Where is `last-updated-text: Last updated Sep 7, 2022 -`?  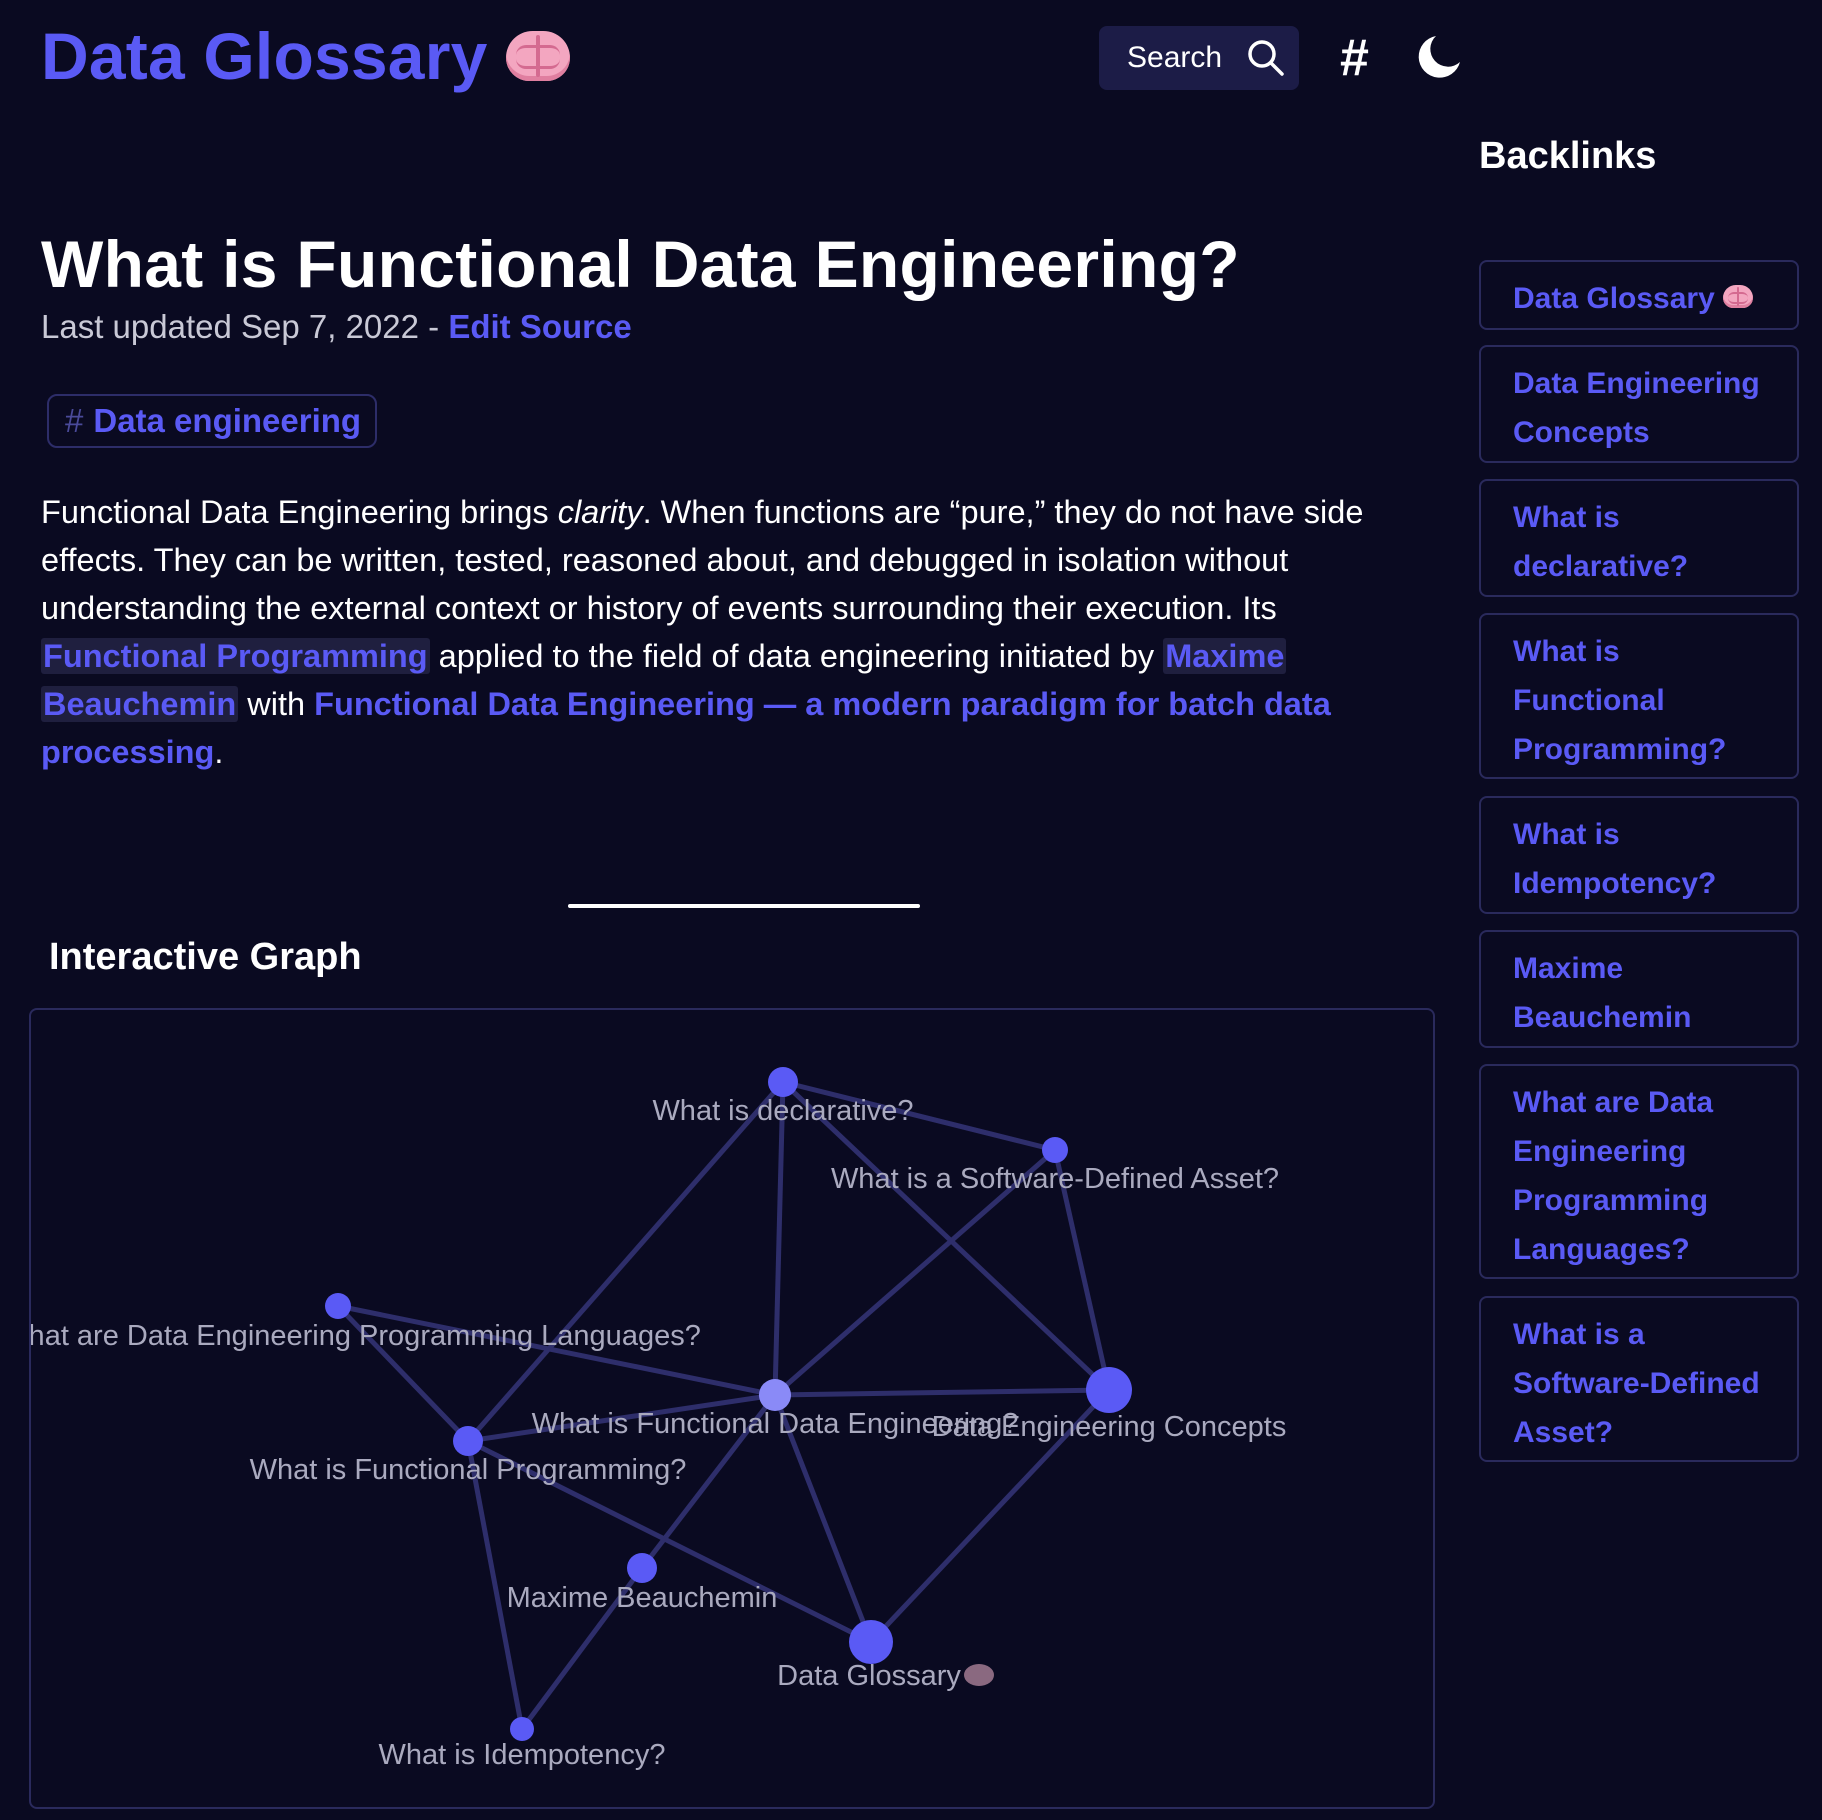
last-updated-text: Last updated Sep 7, 2022 - is located at coordinates (245, 326).